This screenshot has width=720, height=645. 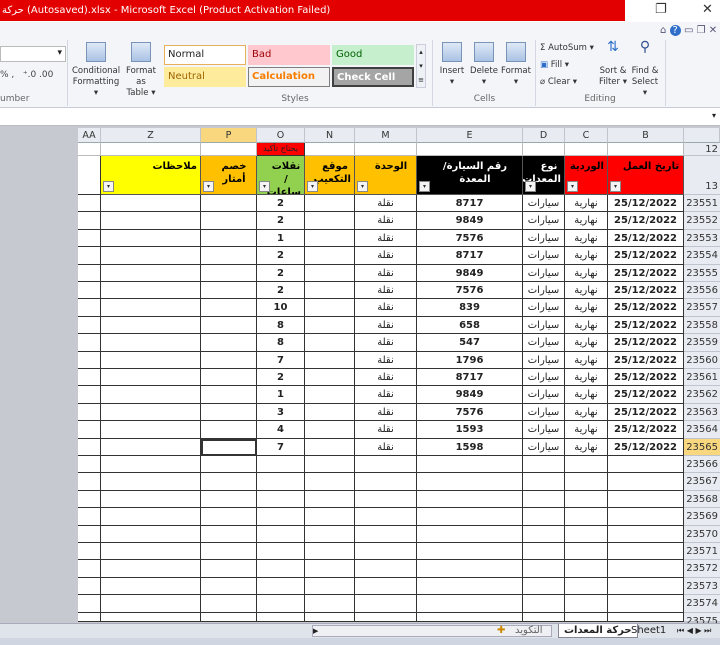 What do you see at coordinates (702, 238) in the screenshot?
I see `row-header: 23553` at bounding box center [702, 238].